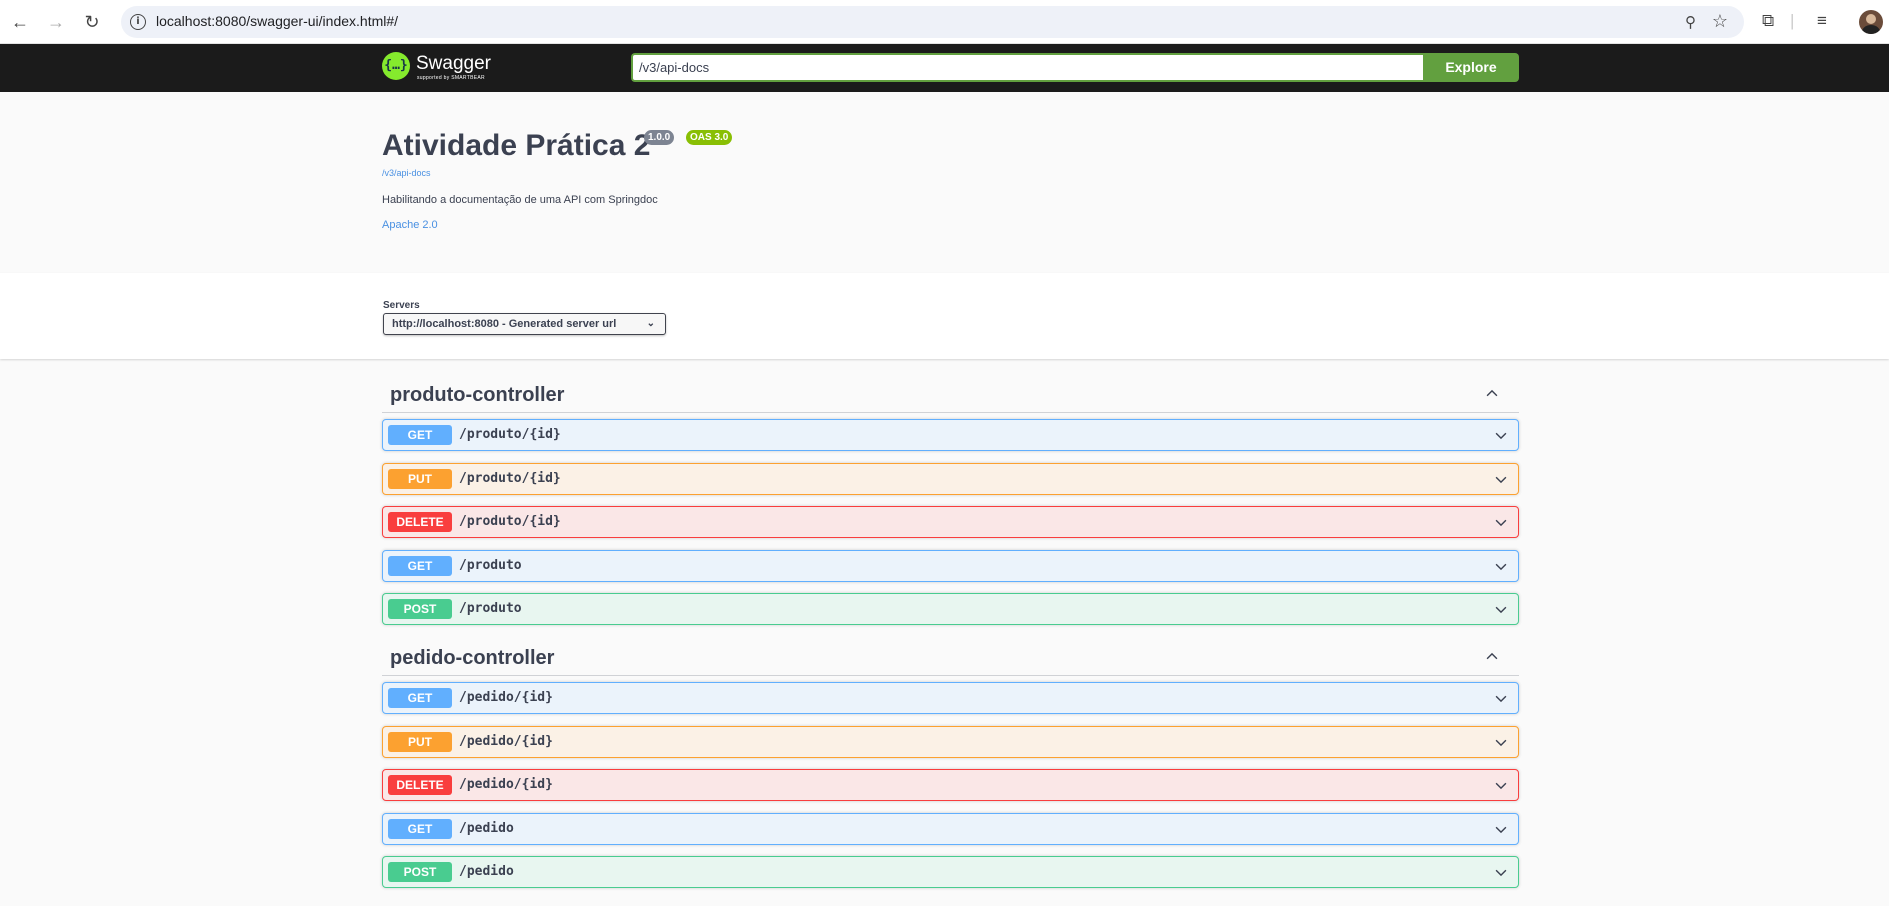 The width and height of the screenshot is (1889, 906). Describe the element at coordinates (1027, 67) in the screenshot. I see `api-url-input: /v3/api-docs` at that location.